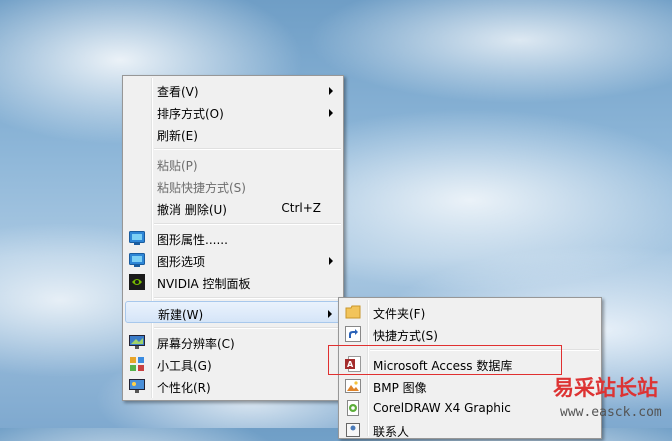 Image resolution: width=672 pixels, height=441 pixels. I want to click on submenu-item-contact: 联系人, so click(470, 430).